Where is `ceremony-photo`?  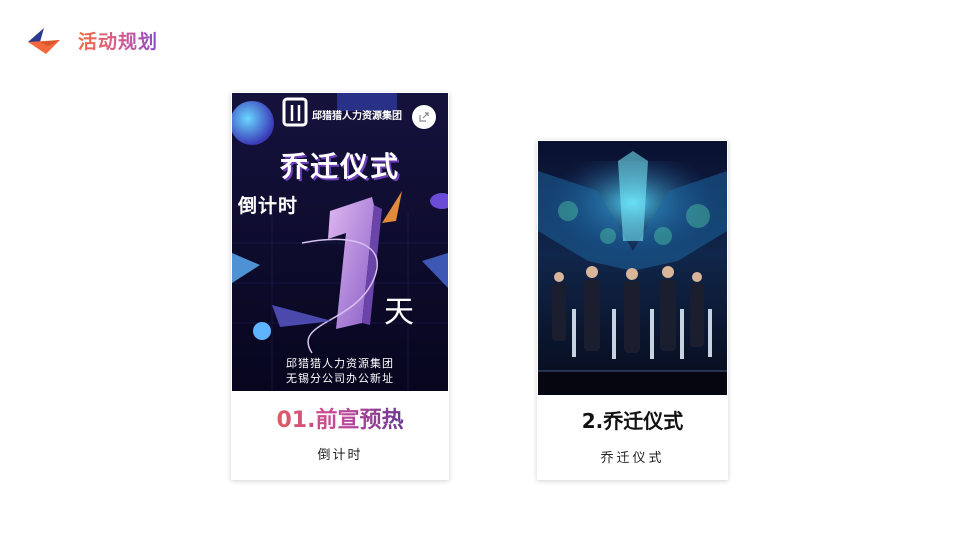
ceremony-photo is located at coordinates (632, 268).